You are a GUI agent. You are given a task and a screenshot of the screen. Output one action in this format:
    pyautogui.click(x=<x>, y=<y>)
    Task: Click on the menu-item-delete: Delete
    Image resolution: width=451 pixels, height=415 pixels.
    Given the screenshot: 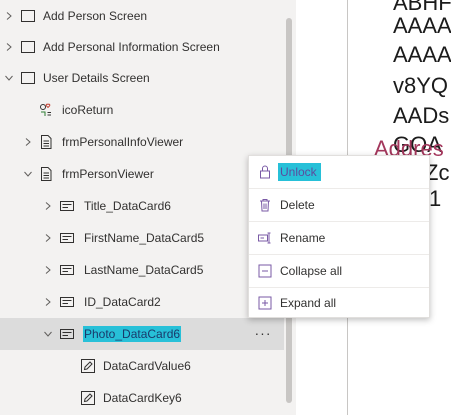 What is the action you would take?
    pyautogui.click(x=339, y=205)
    